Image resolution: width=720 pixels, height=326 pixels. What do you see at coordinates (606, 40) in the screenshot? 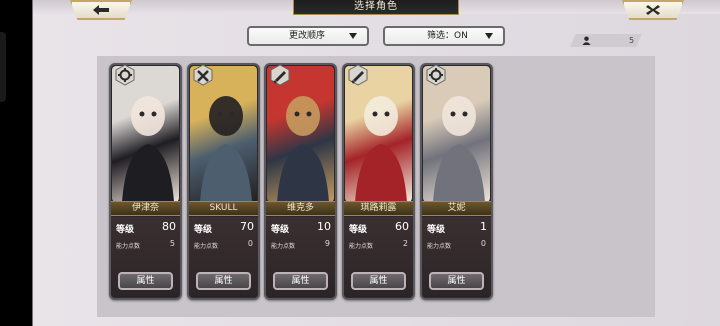
I see `roster-count-badge: 5` at bounding box center [606, 40].